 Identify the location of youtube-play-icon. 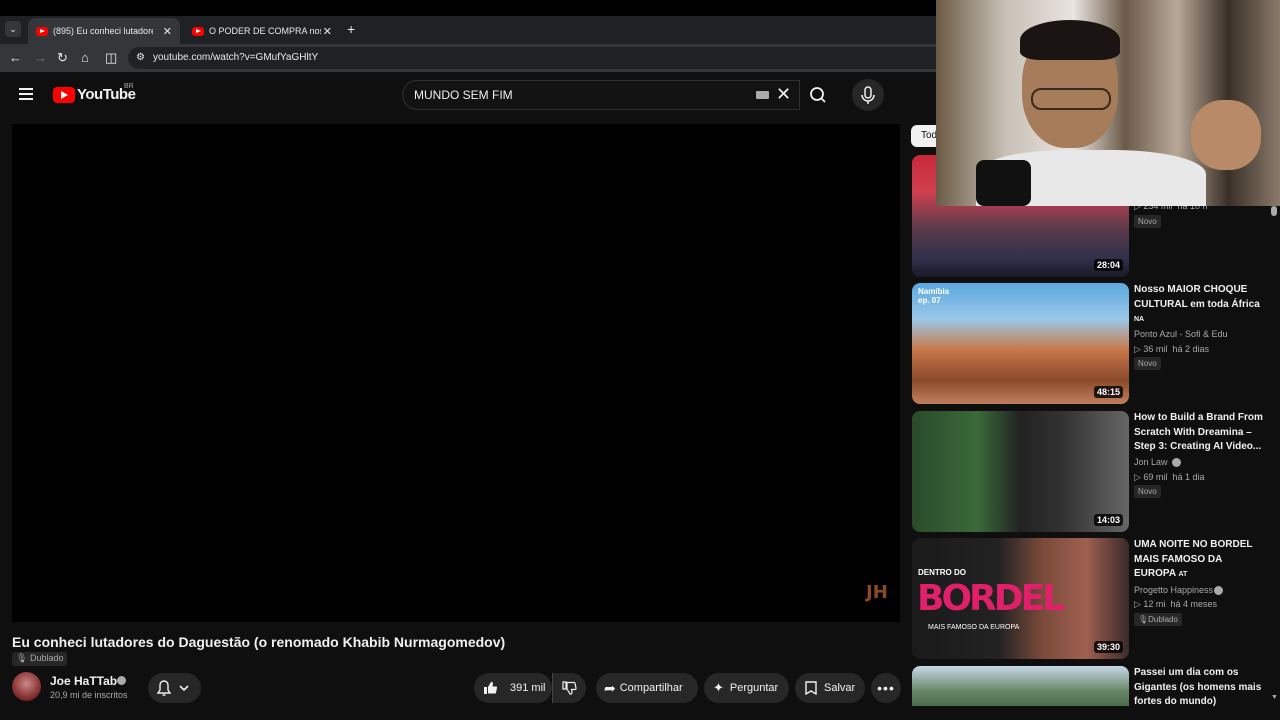
(64, 94).